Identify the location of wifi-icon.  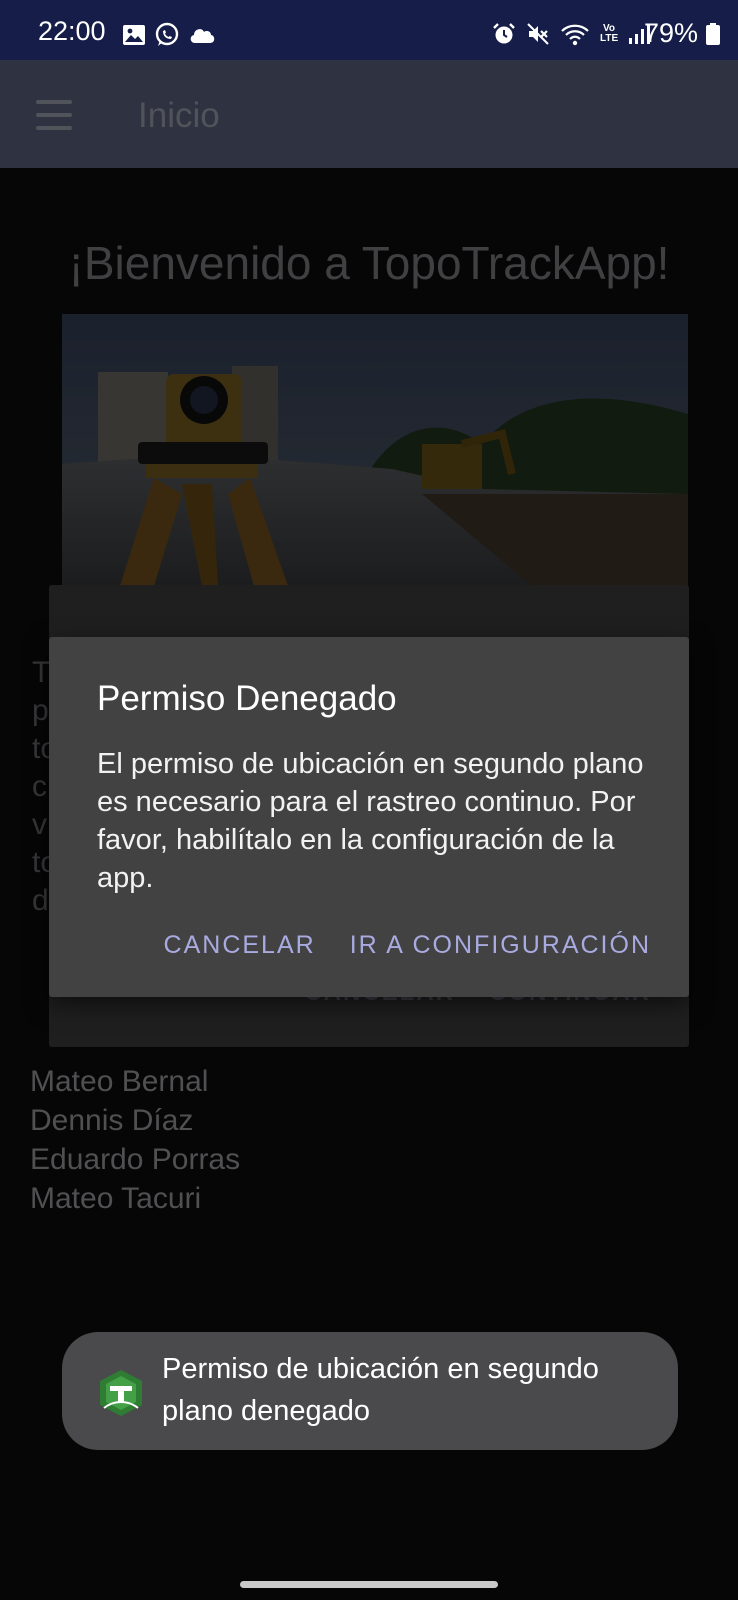
(575, 35).